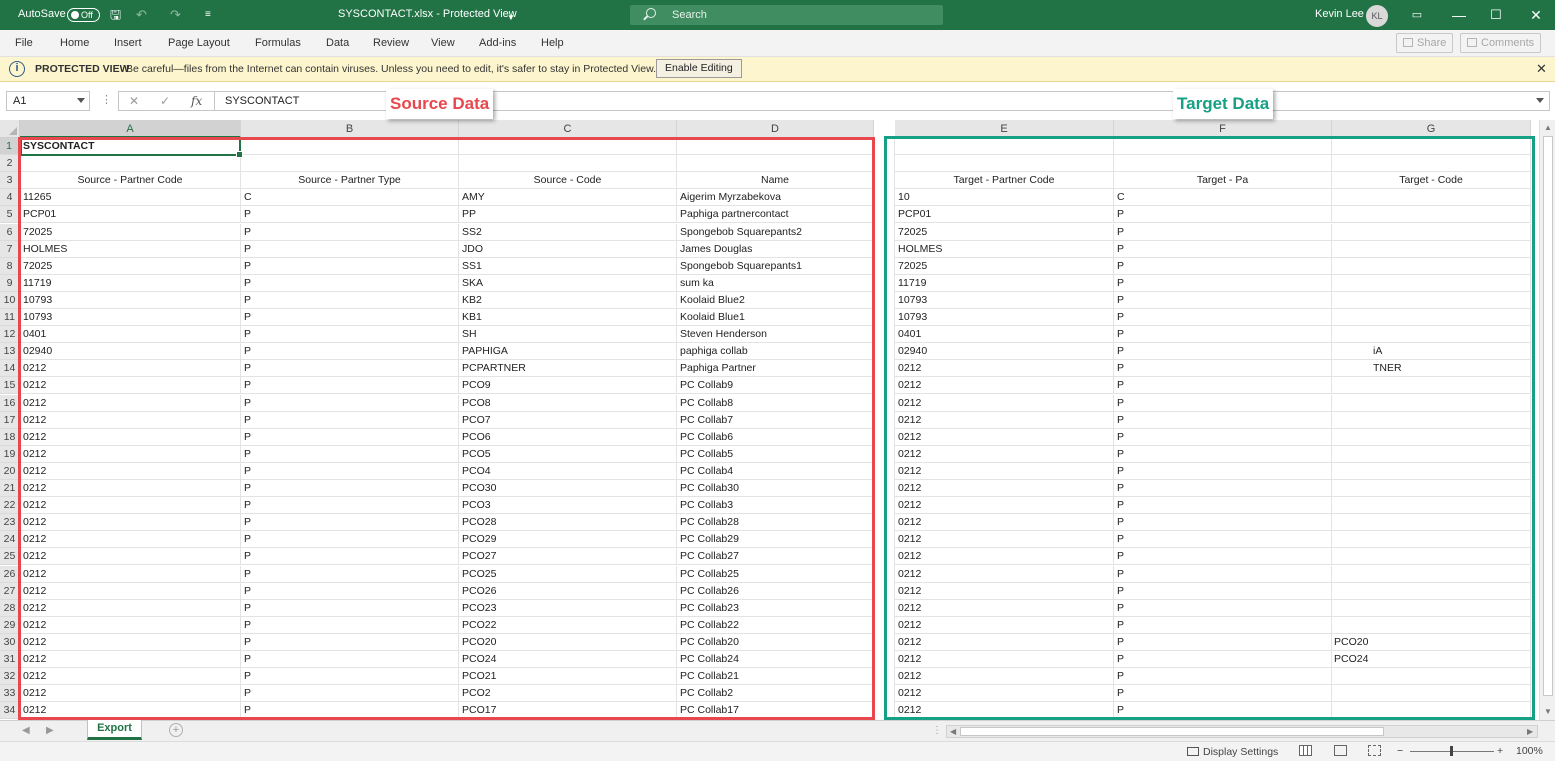 The image size is (1555, 761). Describe the element at coordinates (1004, 283) in the screenshot. I see `table-cell: 11719` at that location.